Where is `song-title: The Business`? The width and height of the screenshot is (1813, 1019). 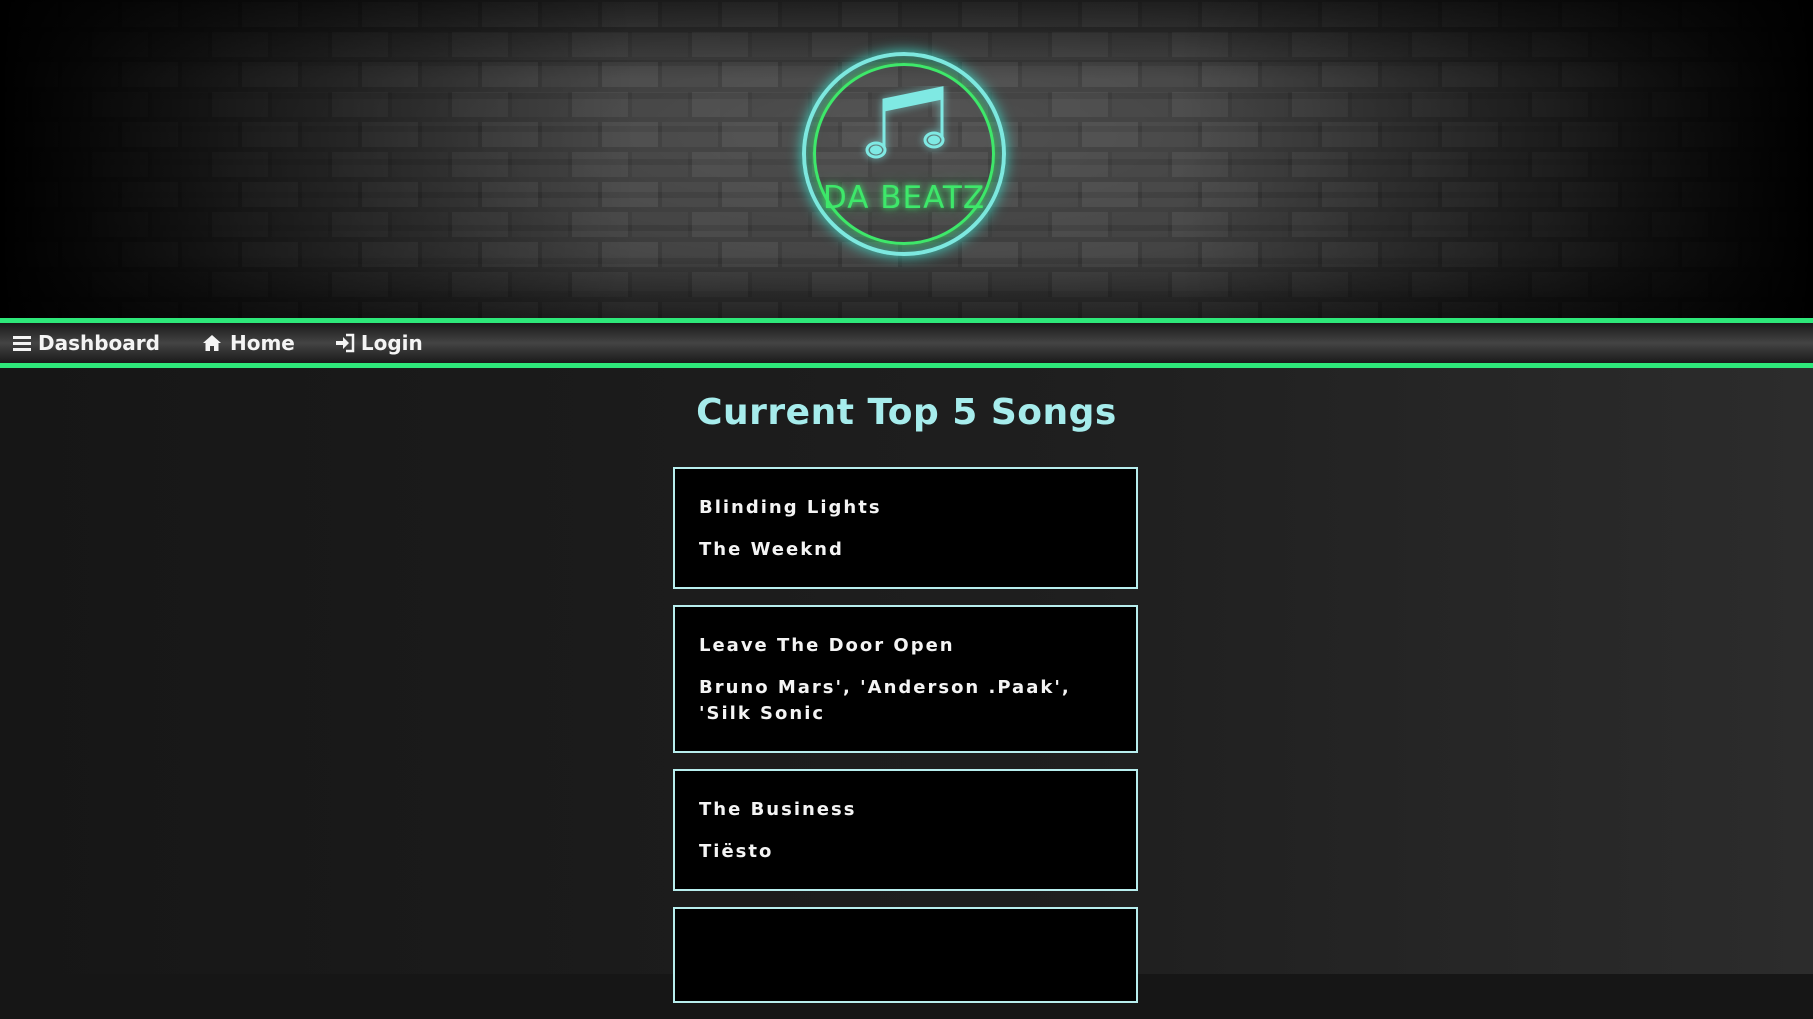
song-title: The Business is located at coordinates (778, 809).